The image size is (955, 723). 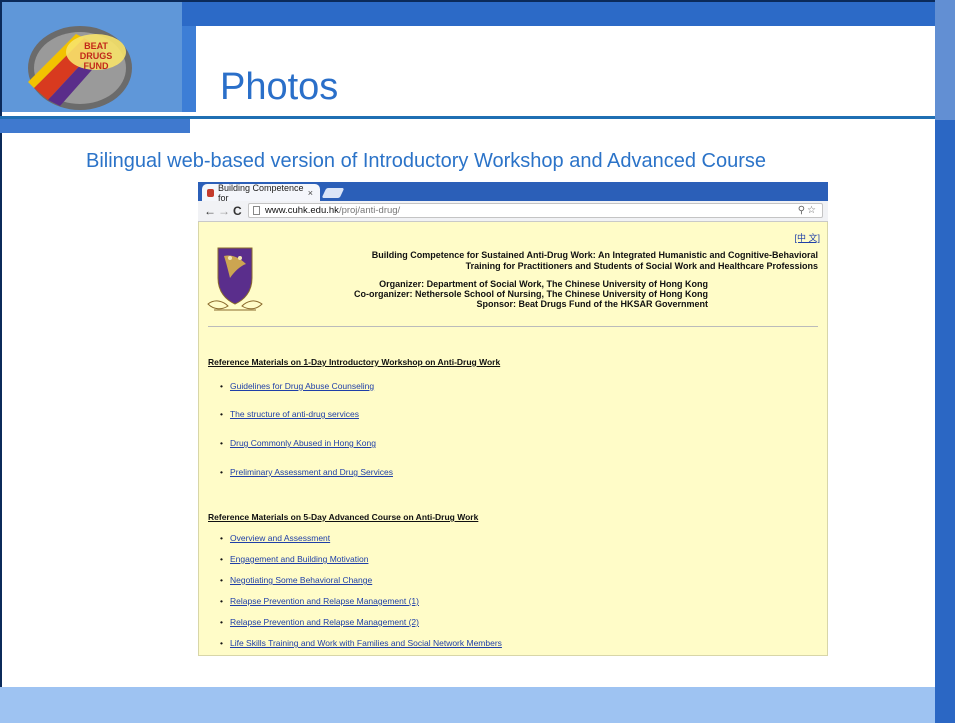 I want to click on forward-button: →, so click(x=224, y=211).